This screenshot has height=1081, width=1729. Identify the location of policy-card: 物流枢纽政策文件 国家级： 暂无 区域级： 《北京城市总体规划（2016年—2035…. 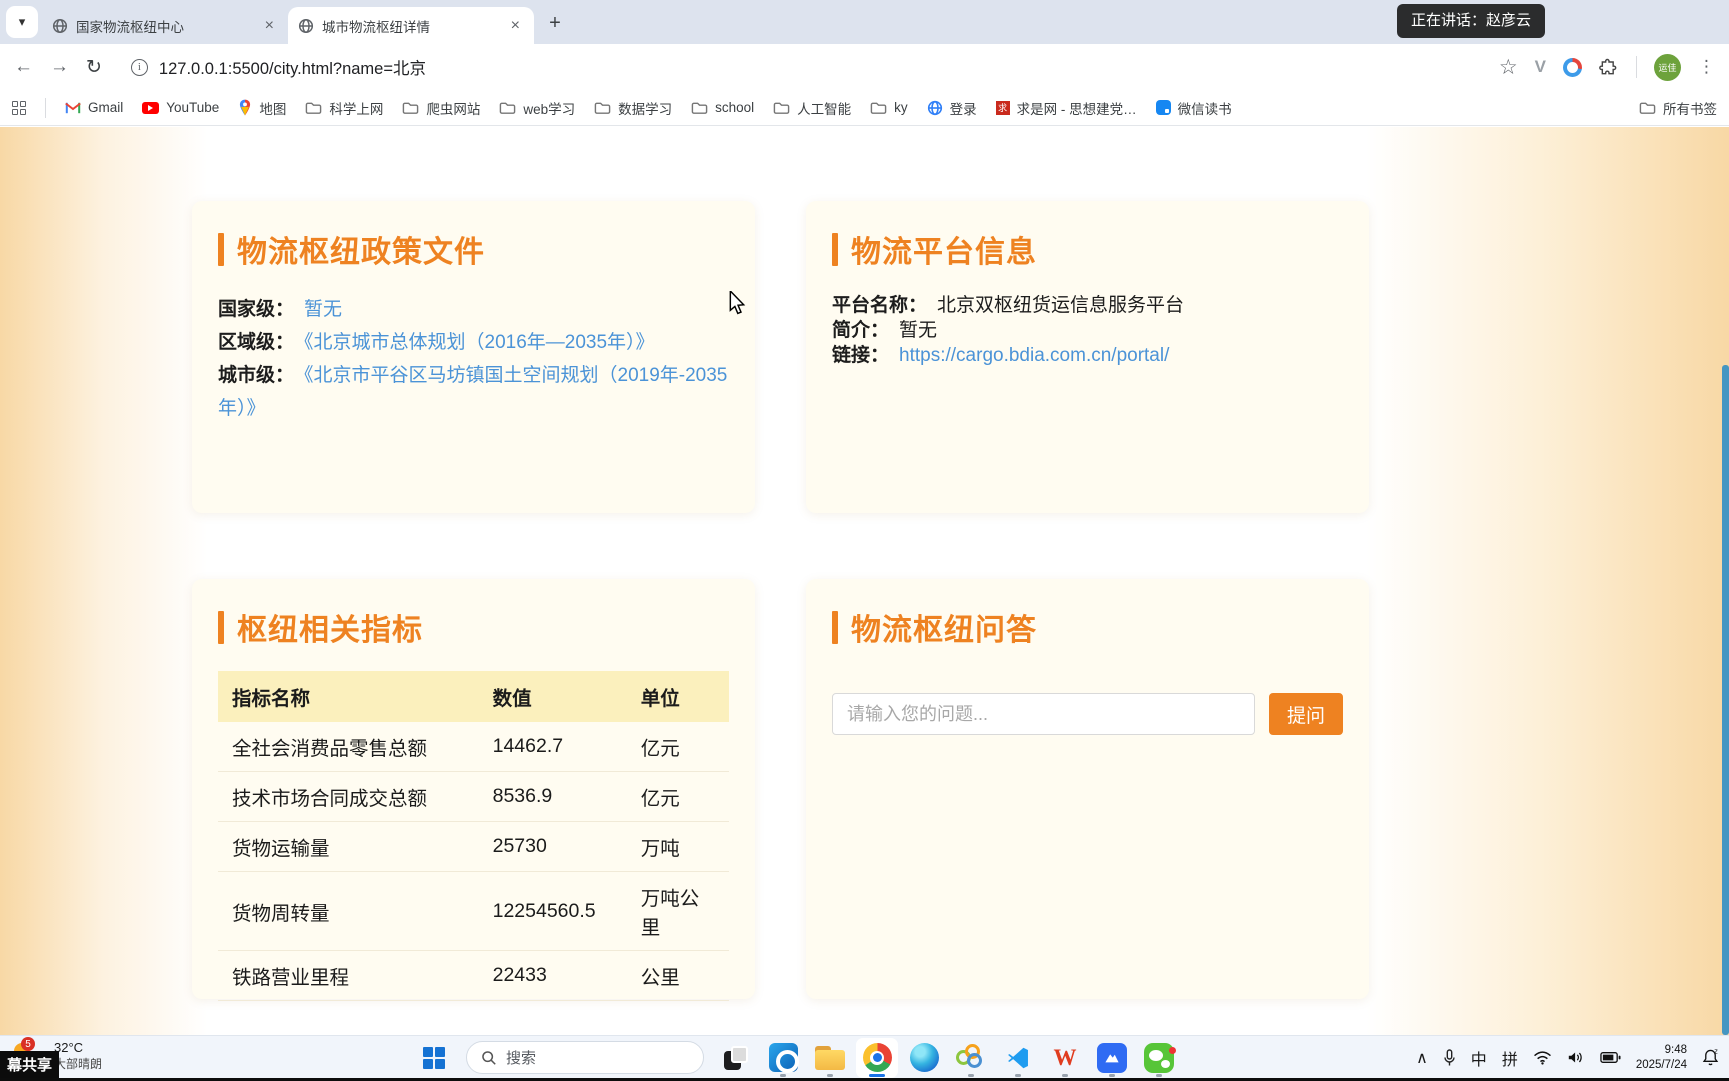
(473, 357).